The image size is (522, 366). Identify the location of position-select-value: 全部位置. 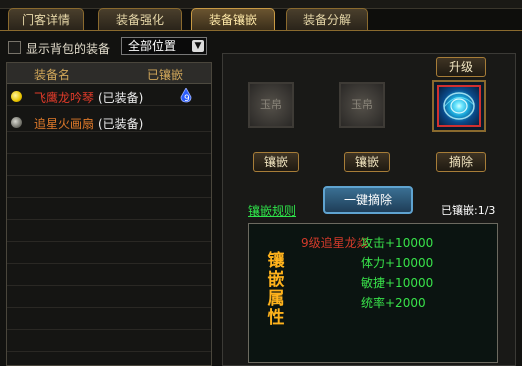
(152, 46).